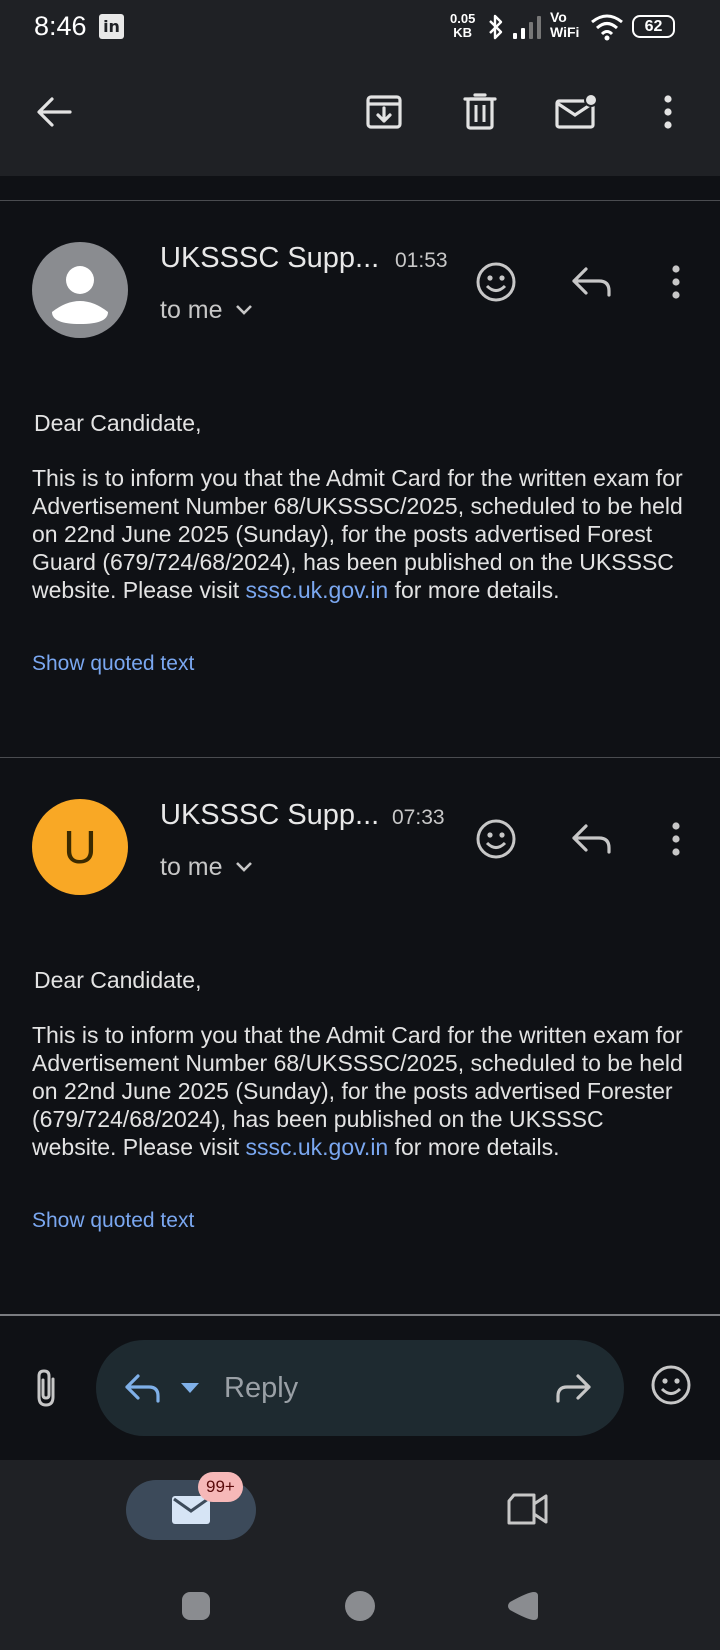 This screenshot has width=720, height=1650. What do you see at coordinates (528, 1510) in the screenshot?
I see `meet-video-icon` at bounding box center [528, 1510].